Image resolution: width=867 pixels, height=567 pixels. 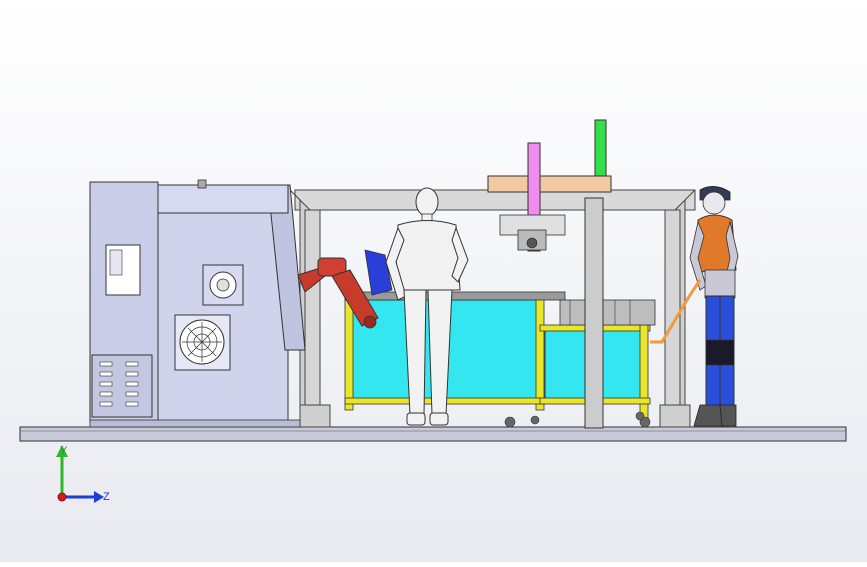 I want to click on conveyor-table-left, so click(x=455, y=351).